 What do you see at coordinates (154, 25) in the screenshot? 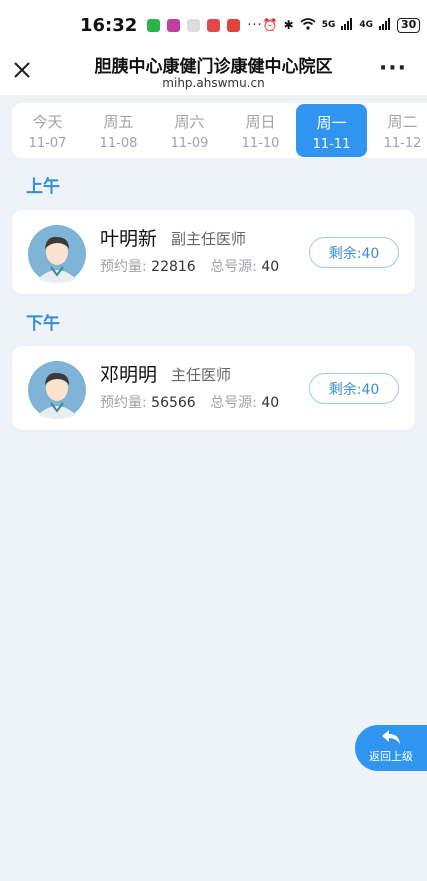
I see `wechat-icon` at bounding box center [154, 25].